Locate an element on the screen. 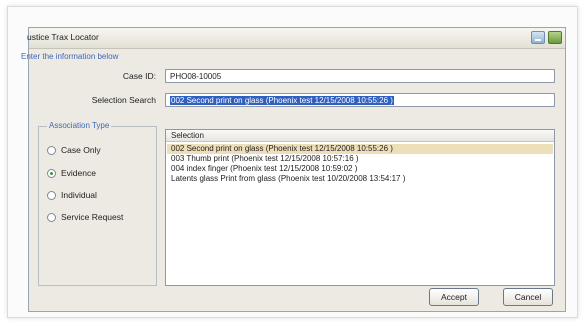 The image size is (586, 326). window-title: ustice Trax Locator is located at coordinates (63, 37).